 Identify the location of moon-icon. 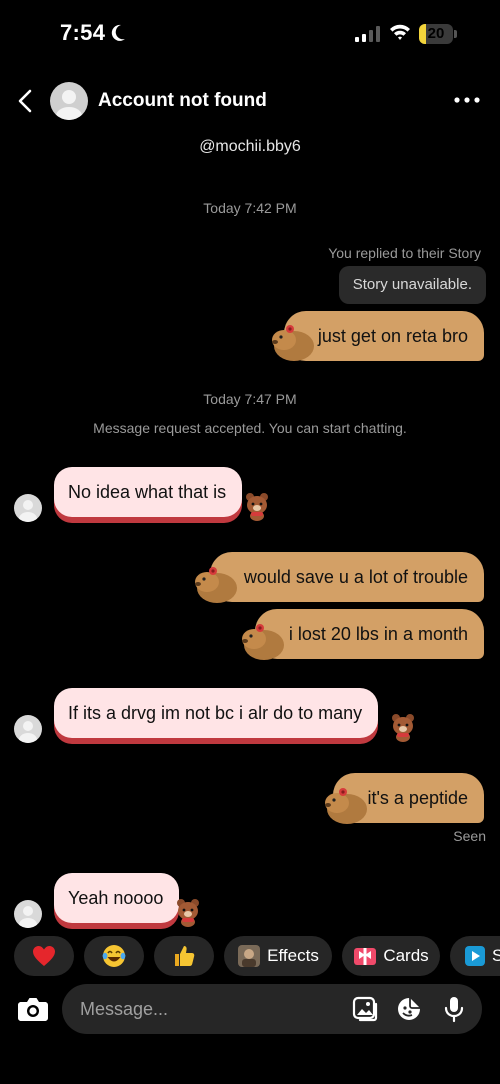
(118, 32).